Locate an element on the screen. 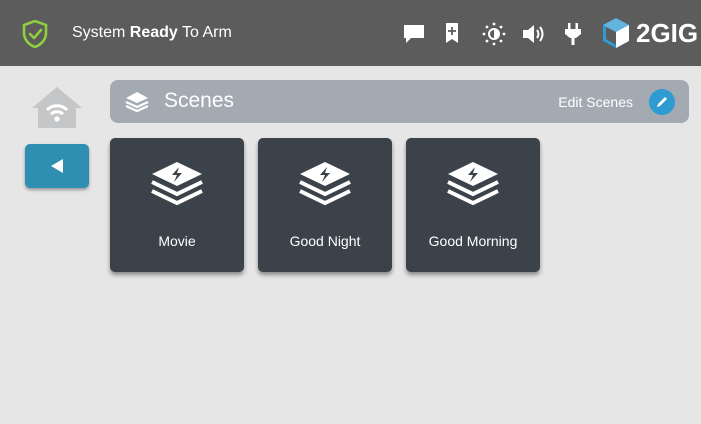 The image size is (701, 424). back-arrow-icon is located at coordinates (57, 166).